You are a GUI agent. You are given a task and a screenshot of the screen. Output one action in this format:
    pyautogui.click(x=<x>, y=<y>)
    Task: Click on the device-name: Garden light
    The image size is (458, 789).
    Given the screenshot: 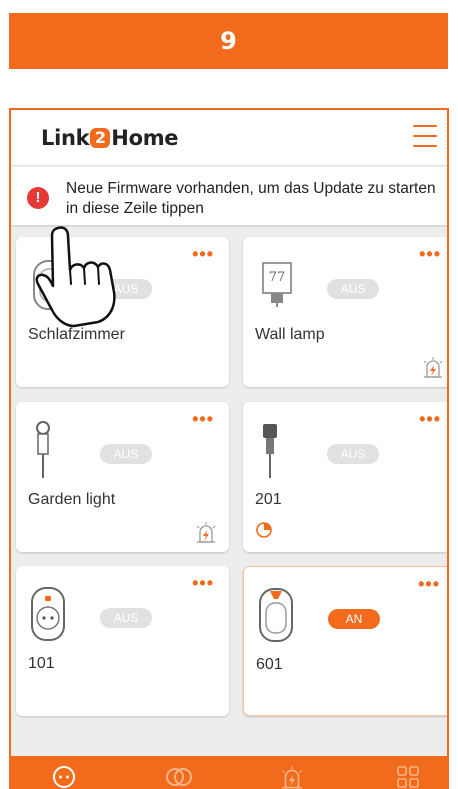 What is the action you would take?
    pyautogui.click(x=72, y=499)
    